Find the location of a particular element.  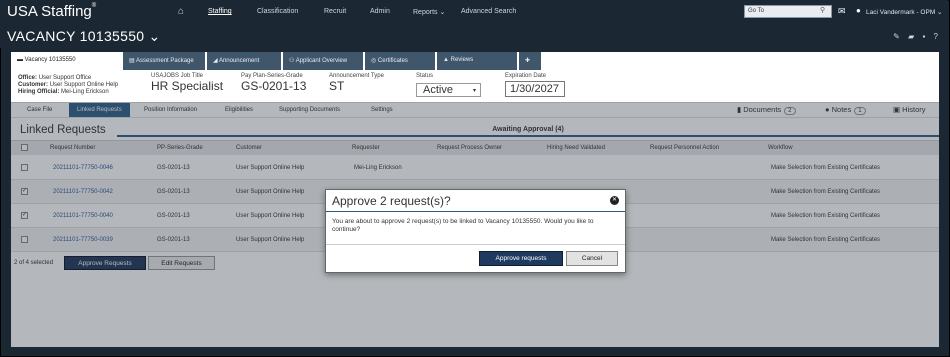

close-icon: ✕ is located at coordinates (614, 200).